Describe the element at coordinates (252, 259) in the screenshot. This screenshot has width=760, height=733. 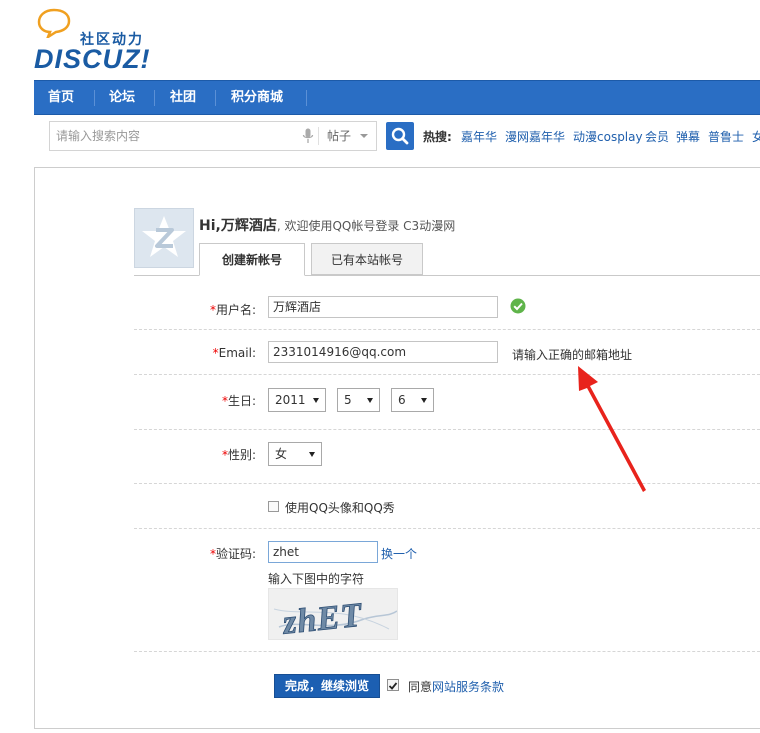
I see `tab-create-account: 创建新帐号` at that location.